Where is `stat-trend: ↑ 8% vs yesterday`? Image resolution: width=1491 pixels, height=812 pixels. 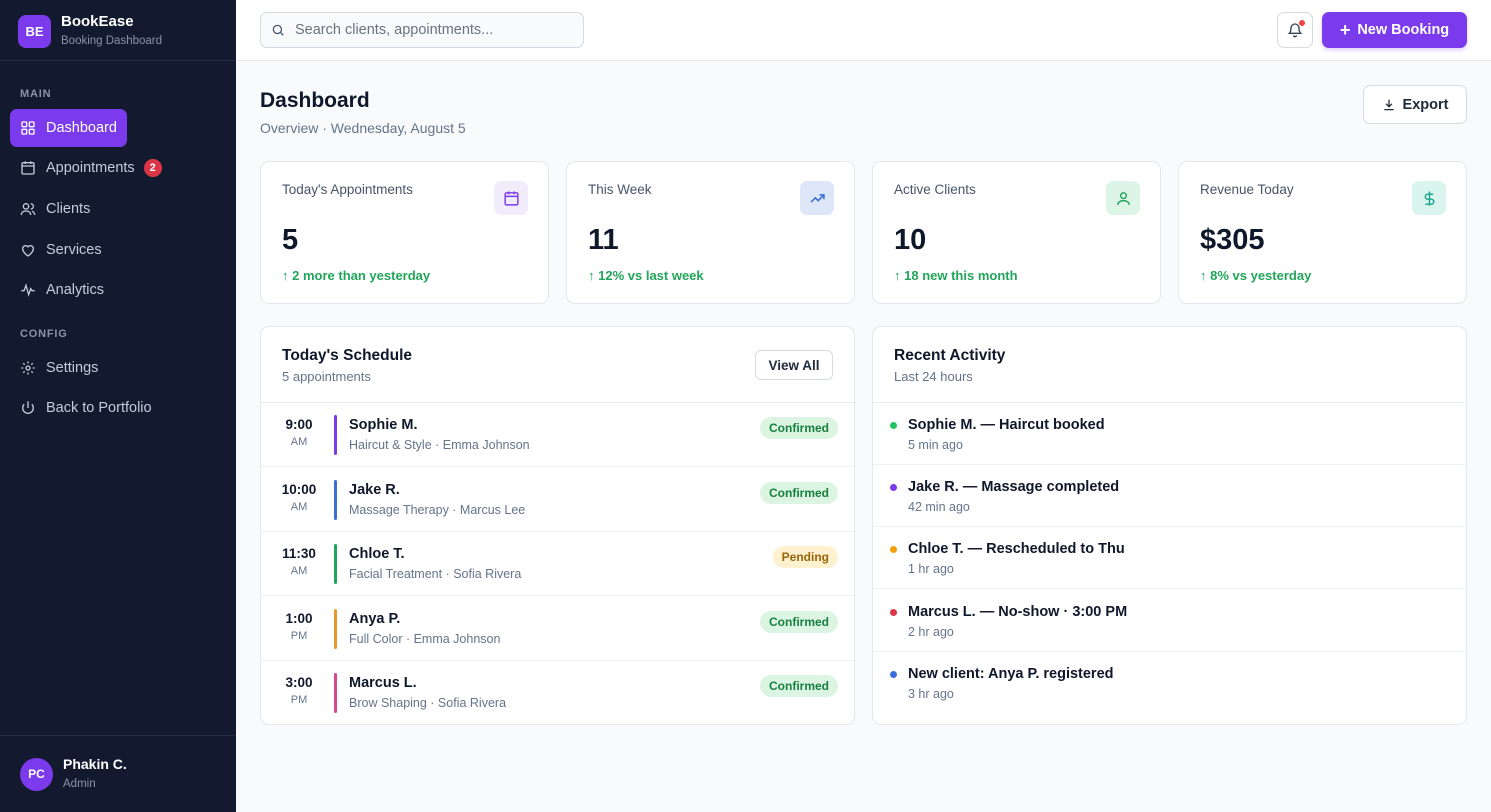
stat-trend: ↑ 8% vs yesterday is located at coordinates (1256, 275).